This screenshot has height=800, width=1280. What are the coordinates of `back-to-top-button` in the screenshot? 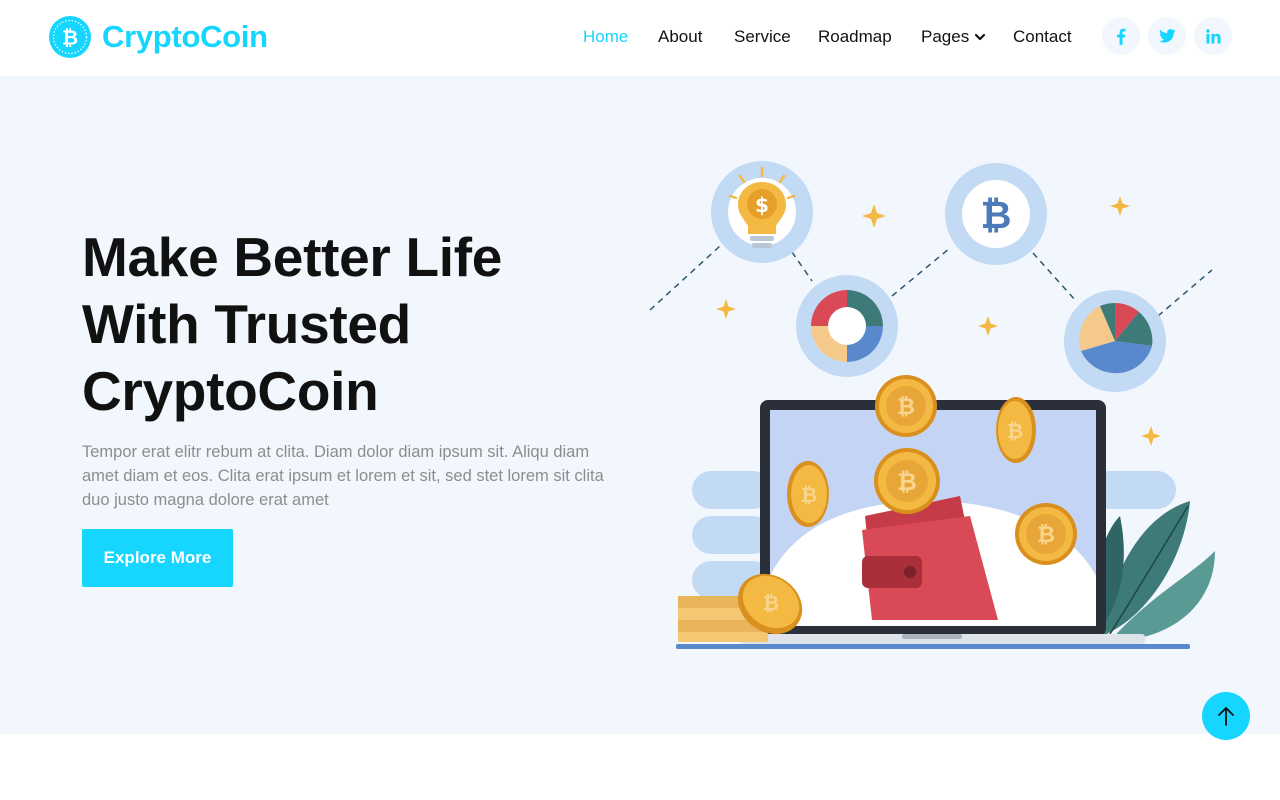 It's located at (1226, 716).